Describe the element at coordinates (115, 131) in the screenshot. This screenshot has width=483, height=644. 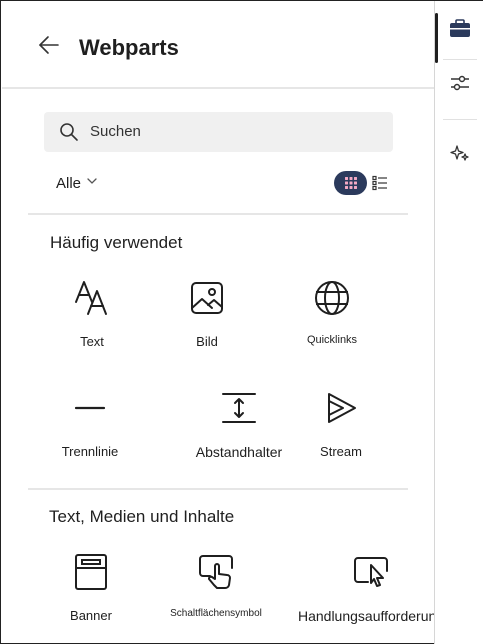
I see `search-placeholder: Suchen` at that location.